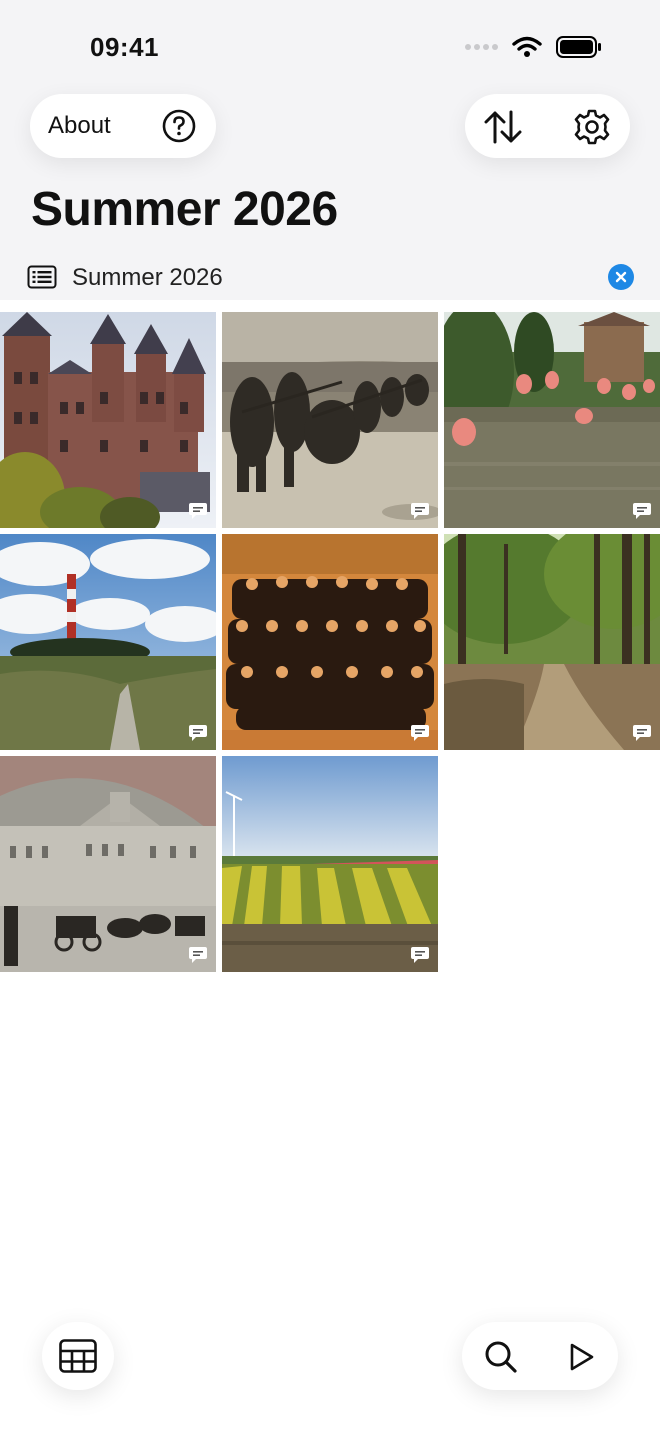  What do you see at coordinates (42, 277) in the screenshot?
I see `album-list-icon` at bounding box center [42, 277].